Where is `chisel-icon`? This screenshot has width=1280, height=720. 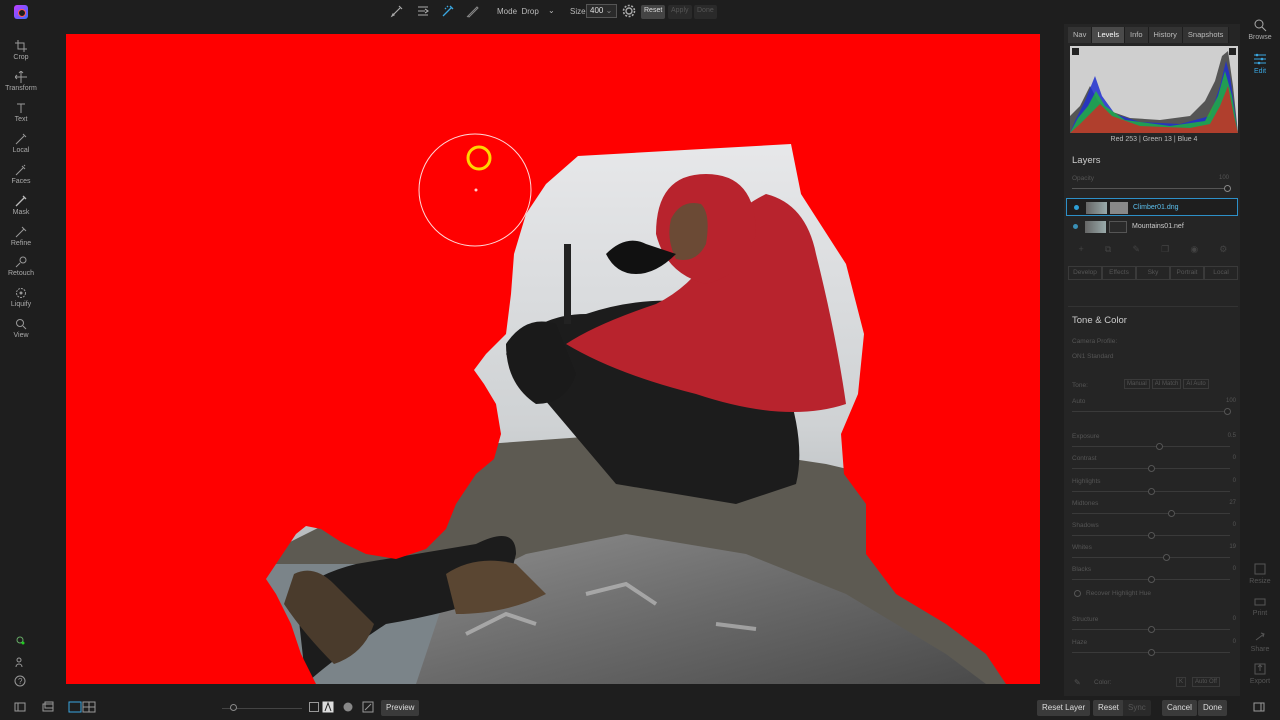
chisel-icon is located at coordinates (423, 11).